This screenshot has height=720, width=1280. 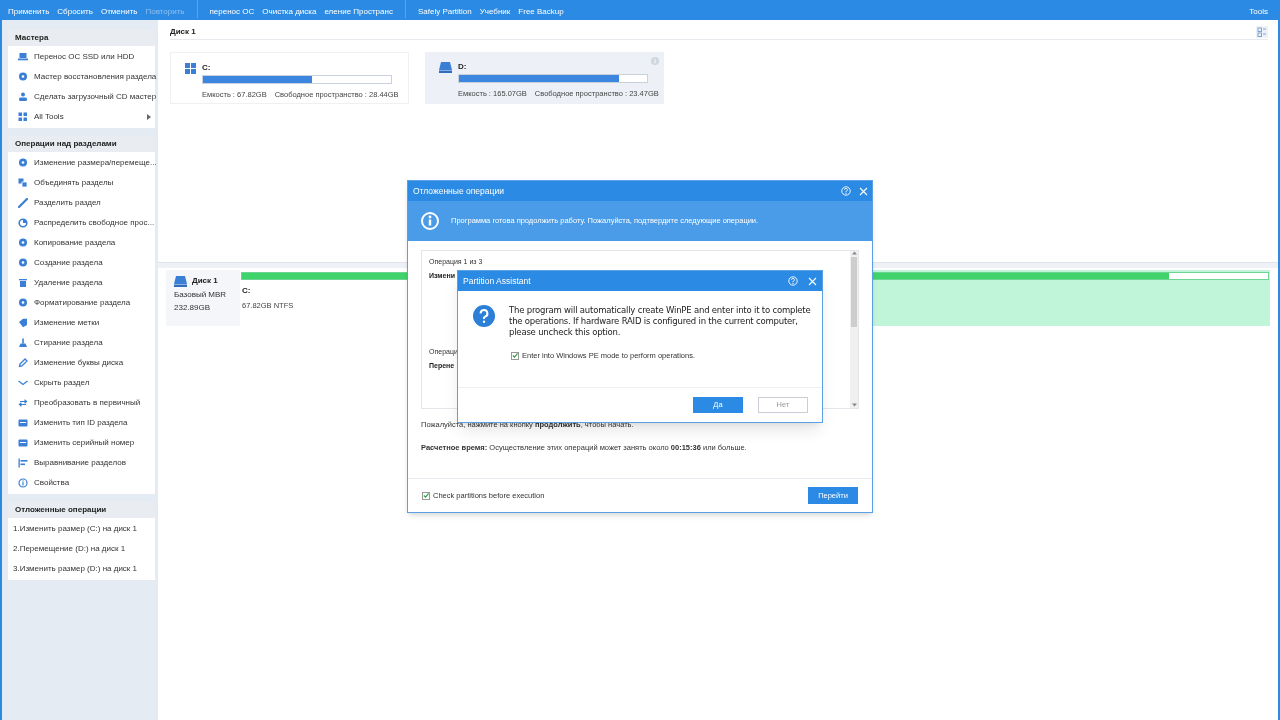 What do you see at coordinates (23, 223) in the screenshot?
I see `pie-icon` at bounding box center [23, 223].